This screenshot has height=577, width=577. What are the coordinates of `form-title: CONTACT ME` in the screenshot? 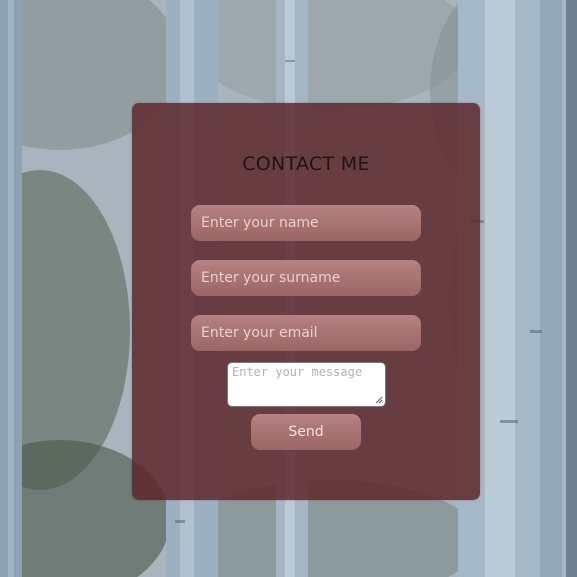 It's located at (306, 164).